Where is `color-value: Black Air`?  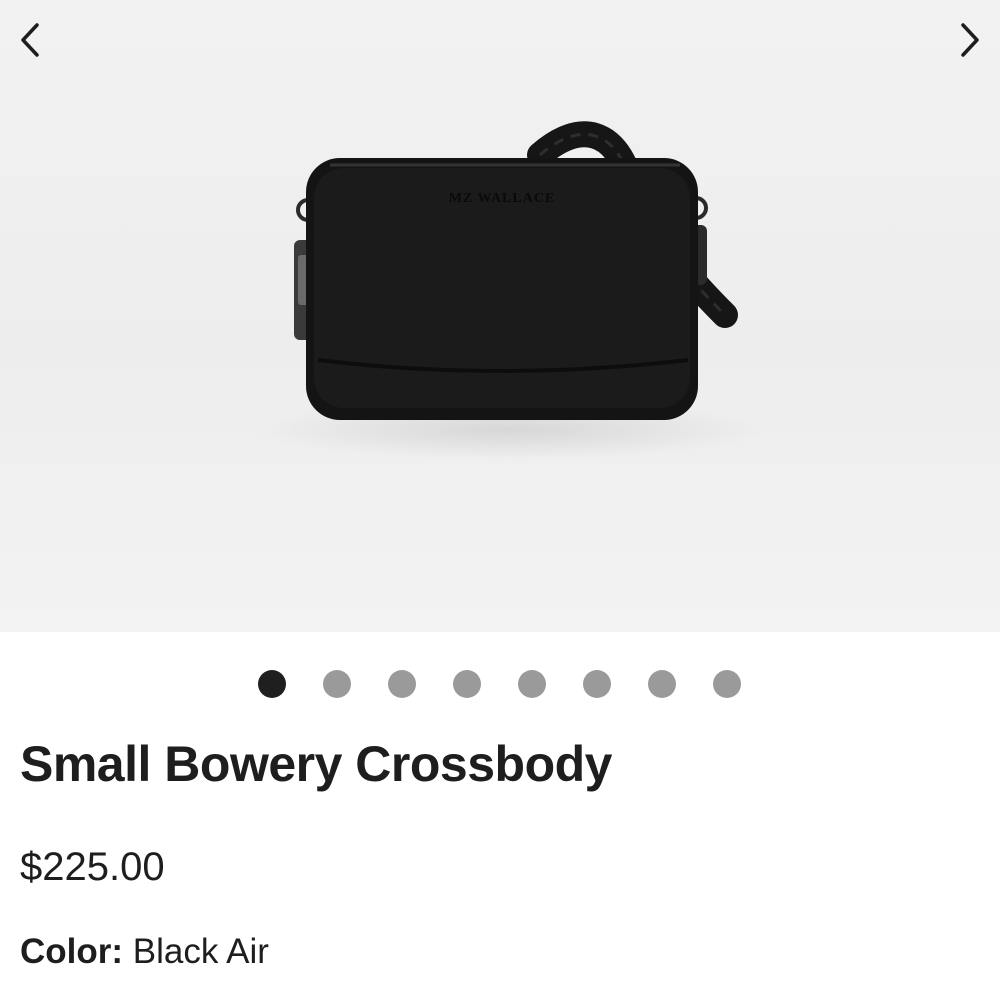 color-value: Black Air is located at coordinates (200, 951).